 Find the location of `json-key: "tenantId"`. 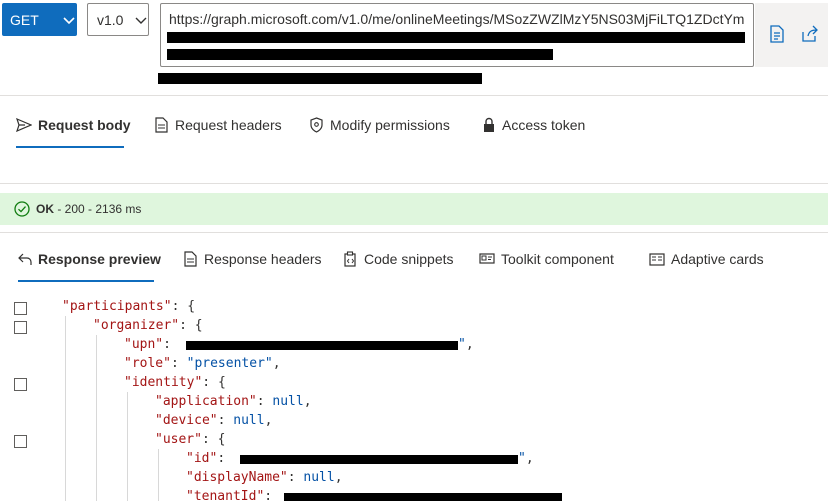

json-key: "tenantId" is located at coordinates (225, 495).